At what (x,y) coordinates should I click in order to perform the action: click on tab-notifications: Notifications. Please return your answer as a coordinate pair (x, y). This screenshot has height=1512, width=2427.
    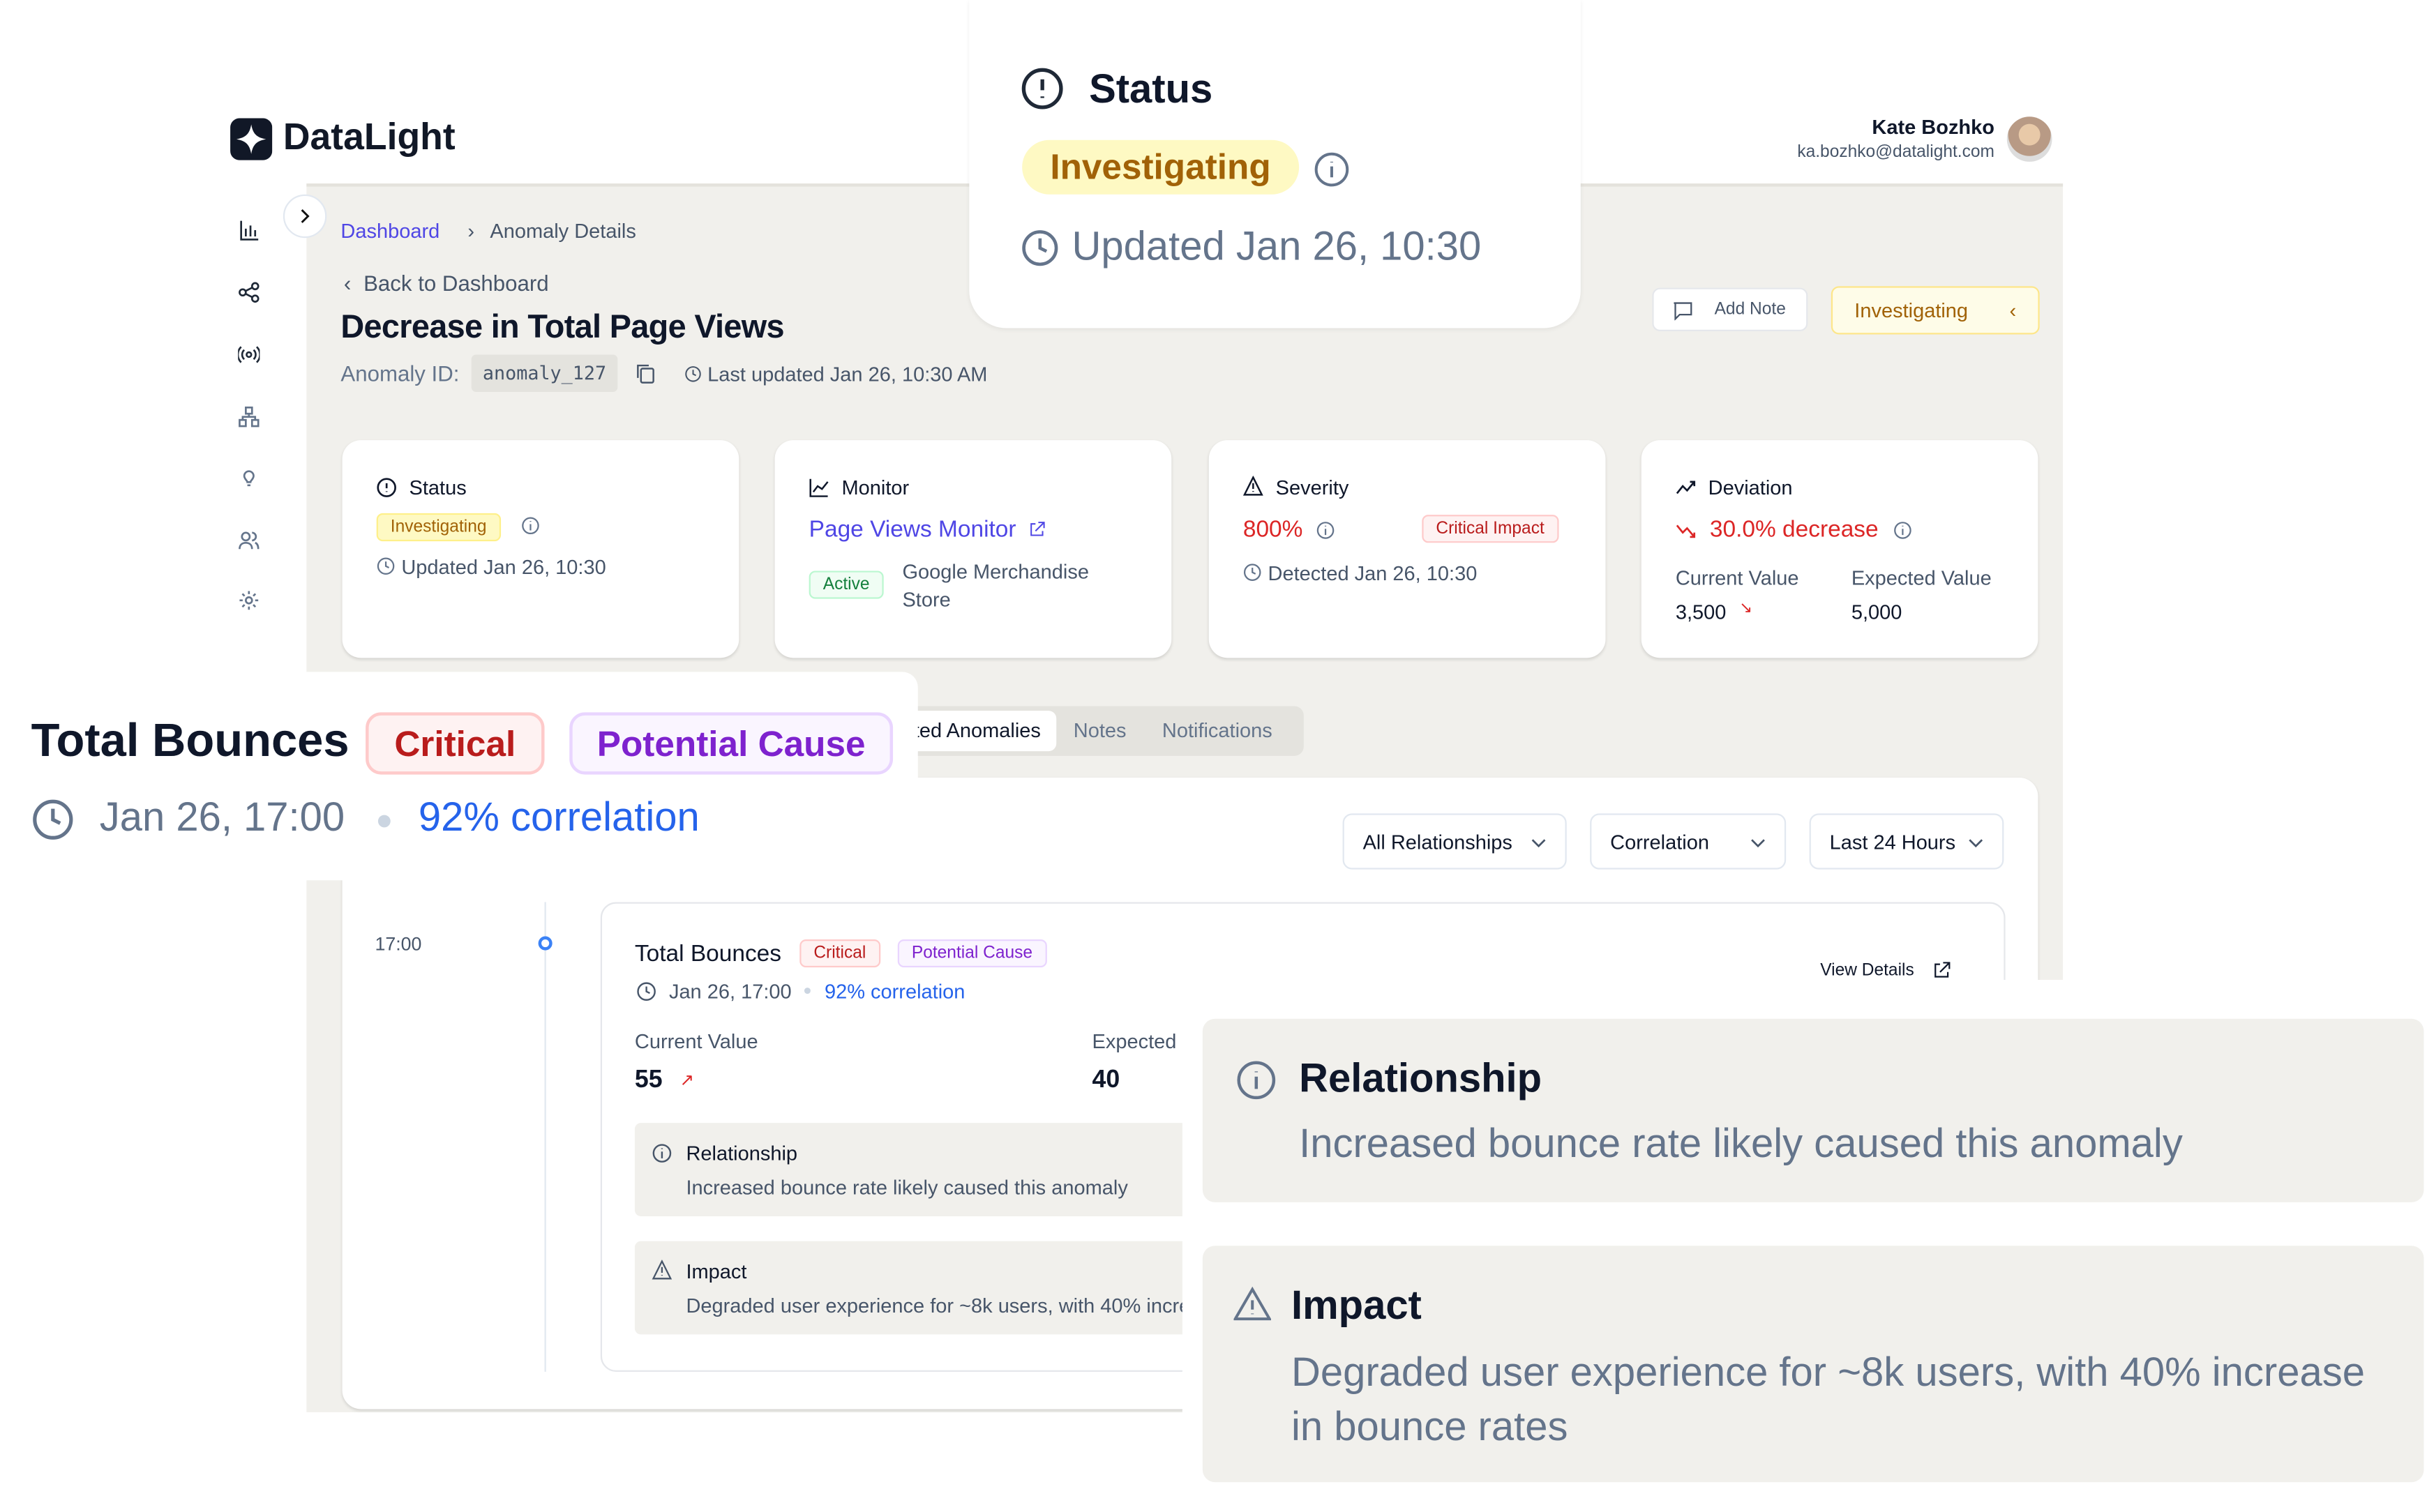
    Looking at the image, I should click on (1217, 729).